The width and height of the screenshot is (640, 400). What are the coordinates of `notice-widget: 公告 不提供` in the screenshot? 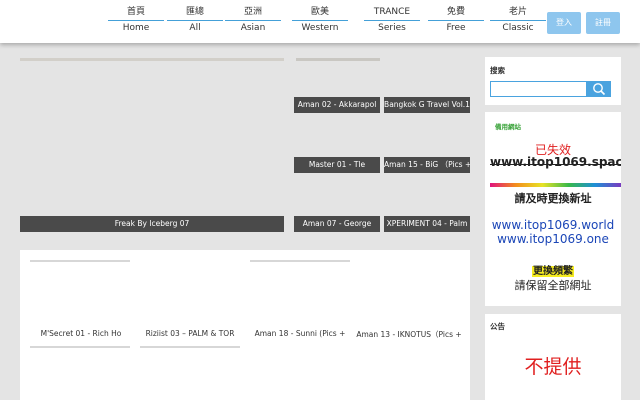 It's located at (553, 357).